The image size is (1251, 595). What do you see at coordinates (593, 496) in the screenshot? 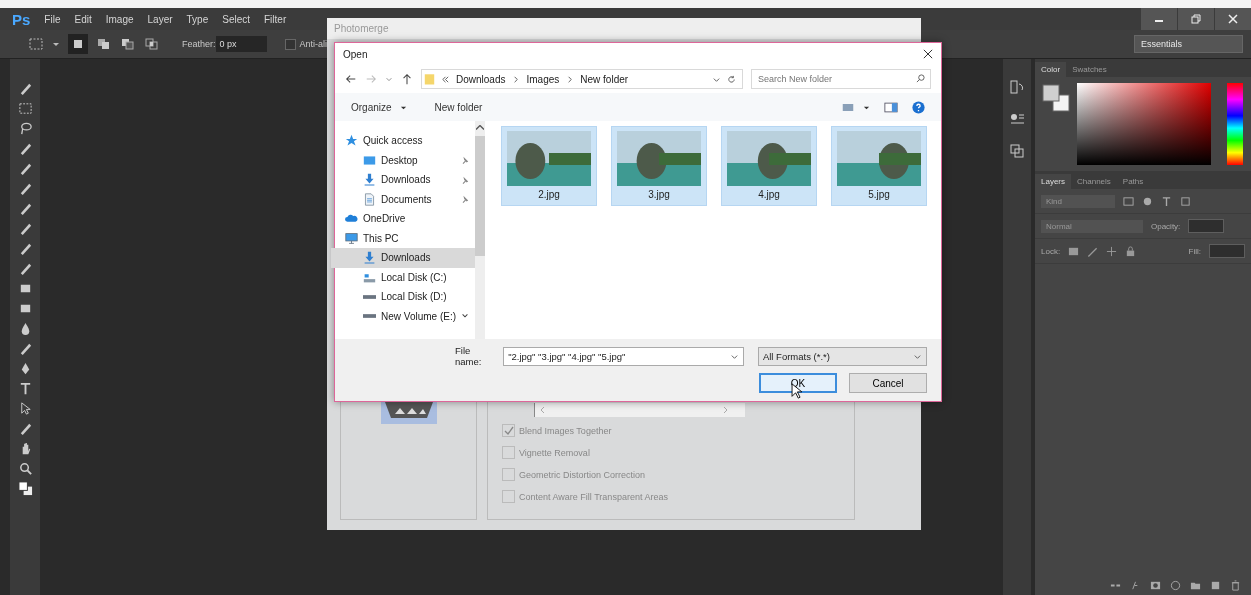
I see `checkbox-label: Content Aware Fill Transparent Areas` at bounding box center [593, 496].